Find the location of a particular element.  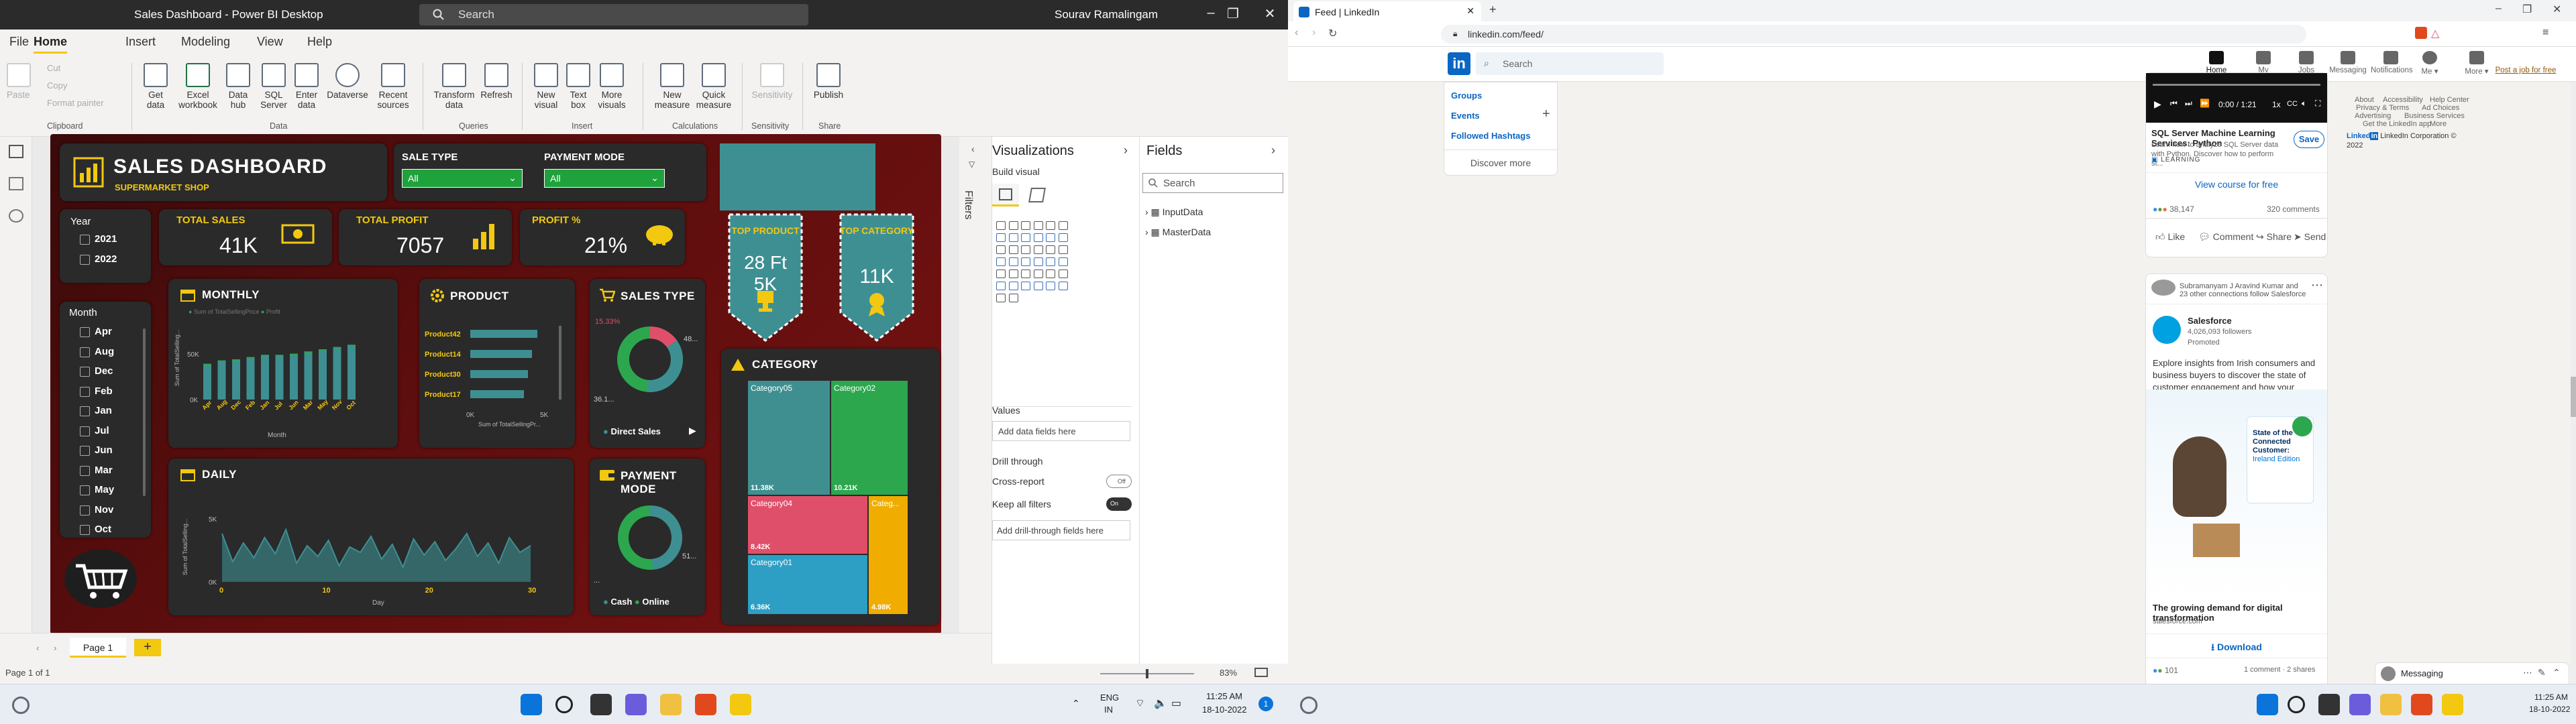

forward-icon: › is located at coordinates (1314, 33).